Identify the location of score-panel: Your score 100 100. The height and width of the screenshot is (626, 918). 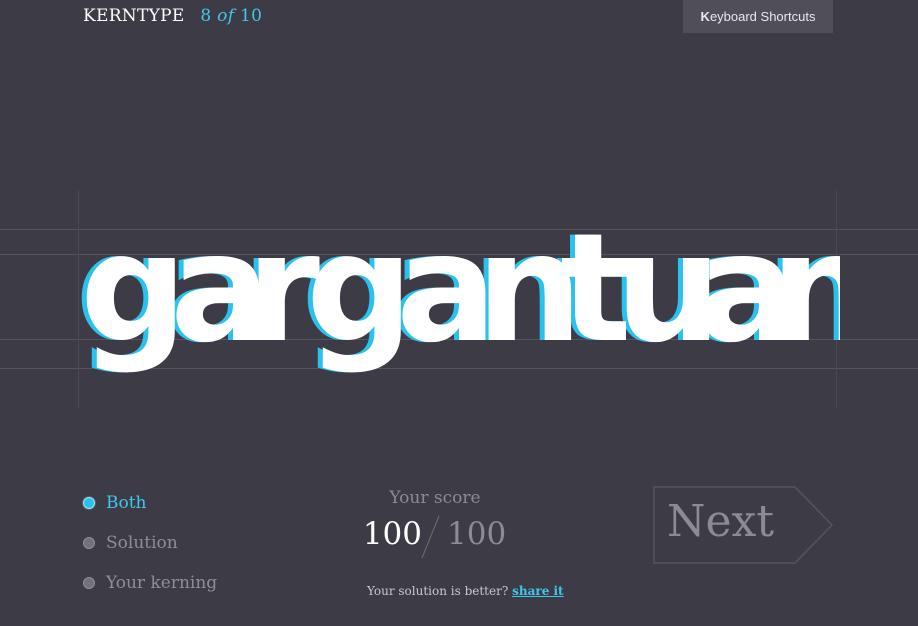
(435, 523).